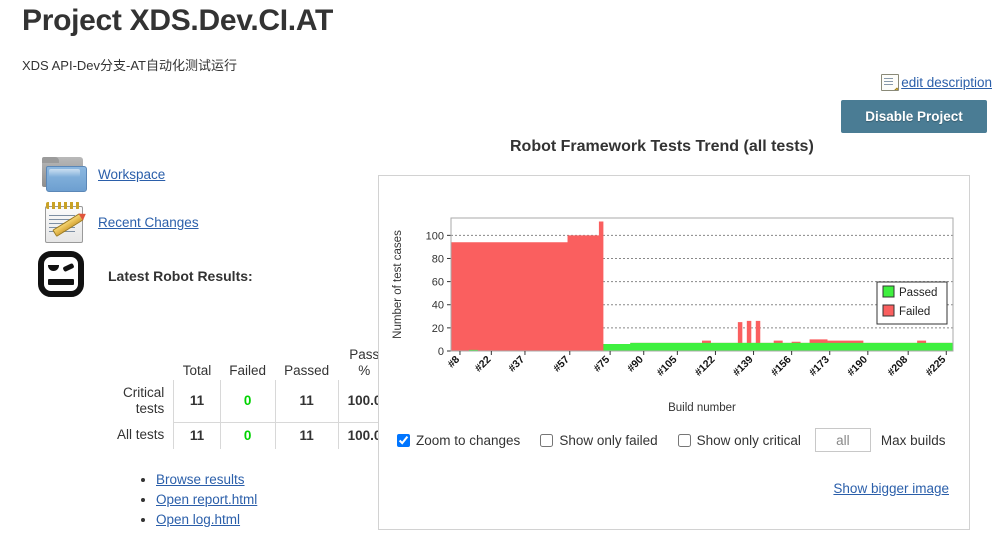 Image resolution: width=1000 pixels, height=547 pixels. I want to click on svg-text: 0, so click(441, 352).